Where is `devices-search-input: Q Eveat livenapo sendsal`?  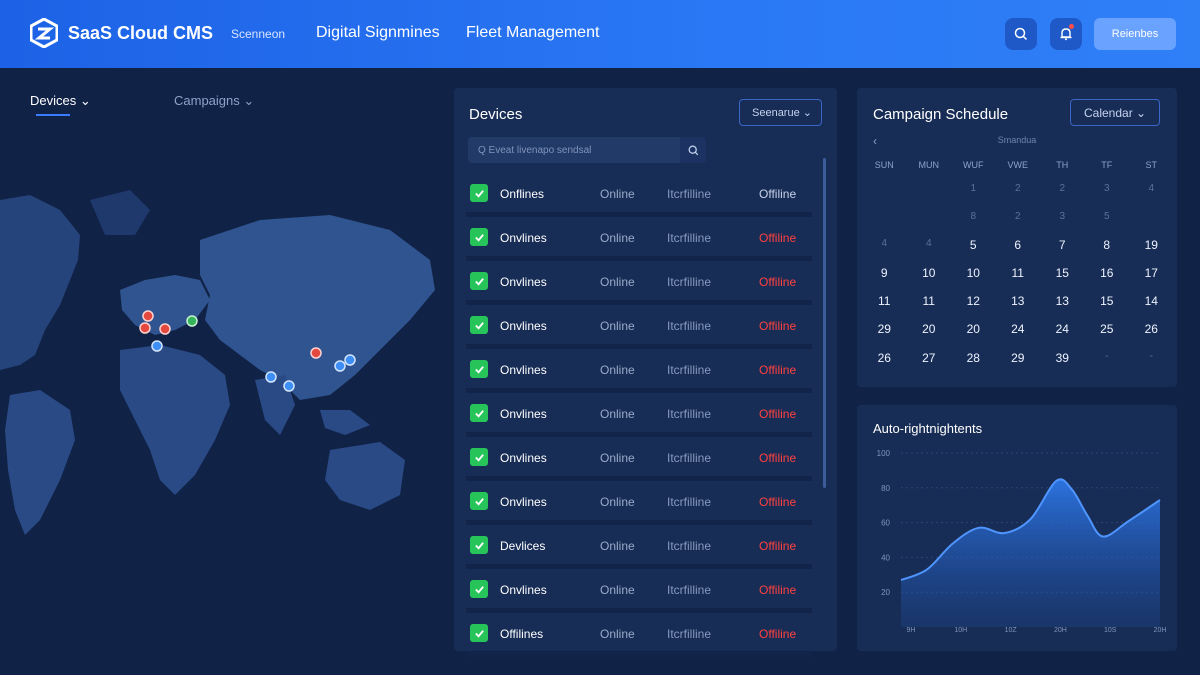
devices-search-input: Q Eveat livenapo sendsal is located at coordinates (574, 150).